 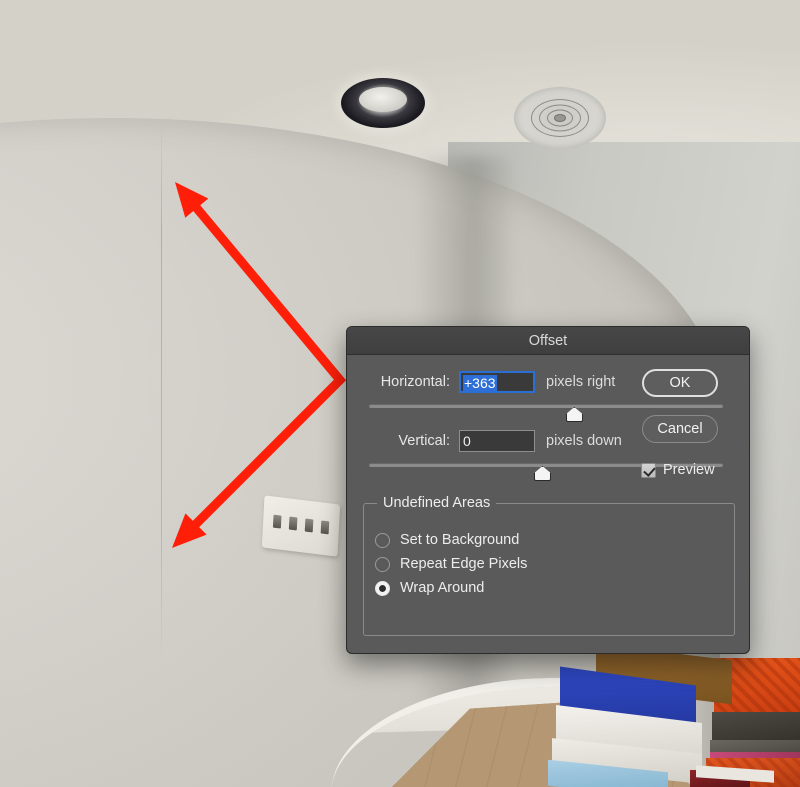 I want to click on horizontal-input: +363, so click(x=497, y=382).